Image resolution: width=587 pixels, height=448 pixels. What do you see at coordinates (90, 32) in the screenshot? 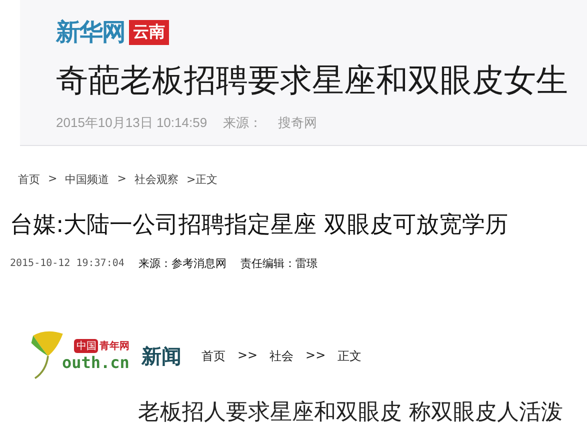
I see `site-logo: 新华网` at bounding box center [90, 32].